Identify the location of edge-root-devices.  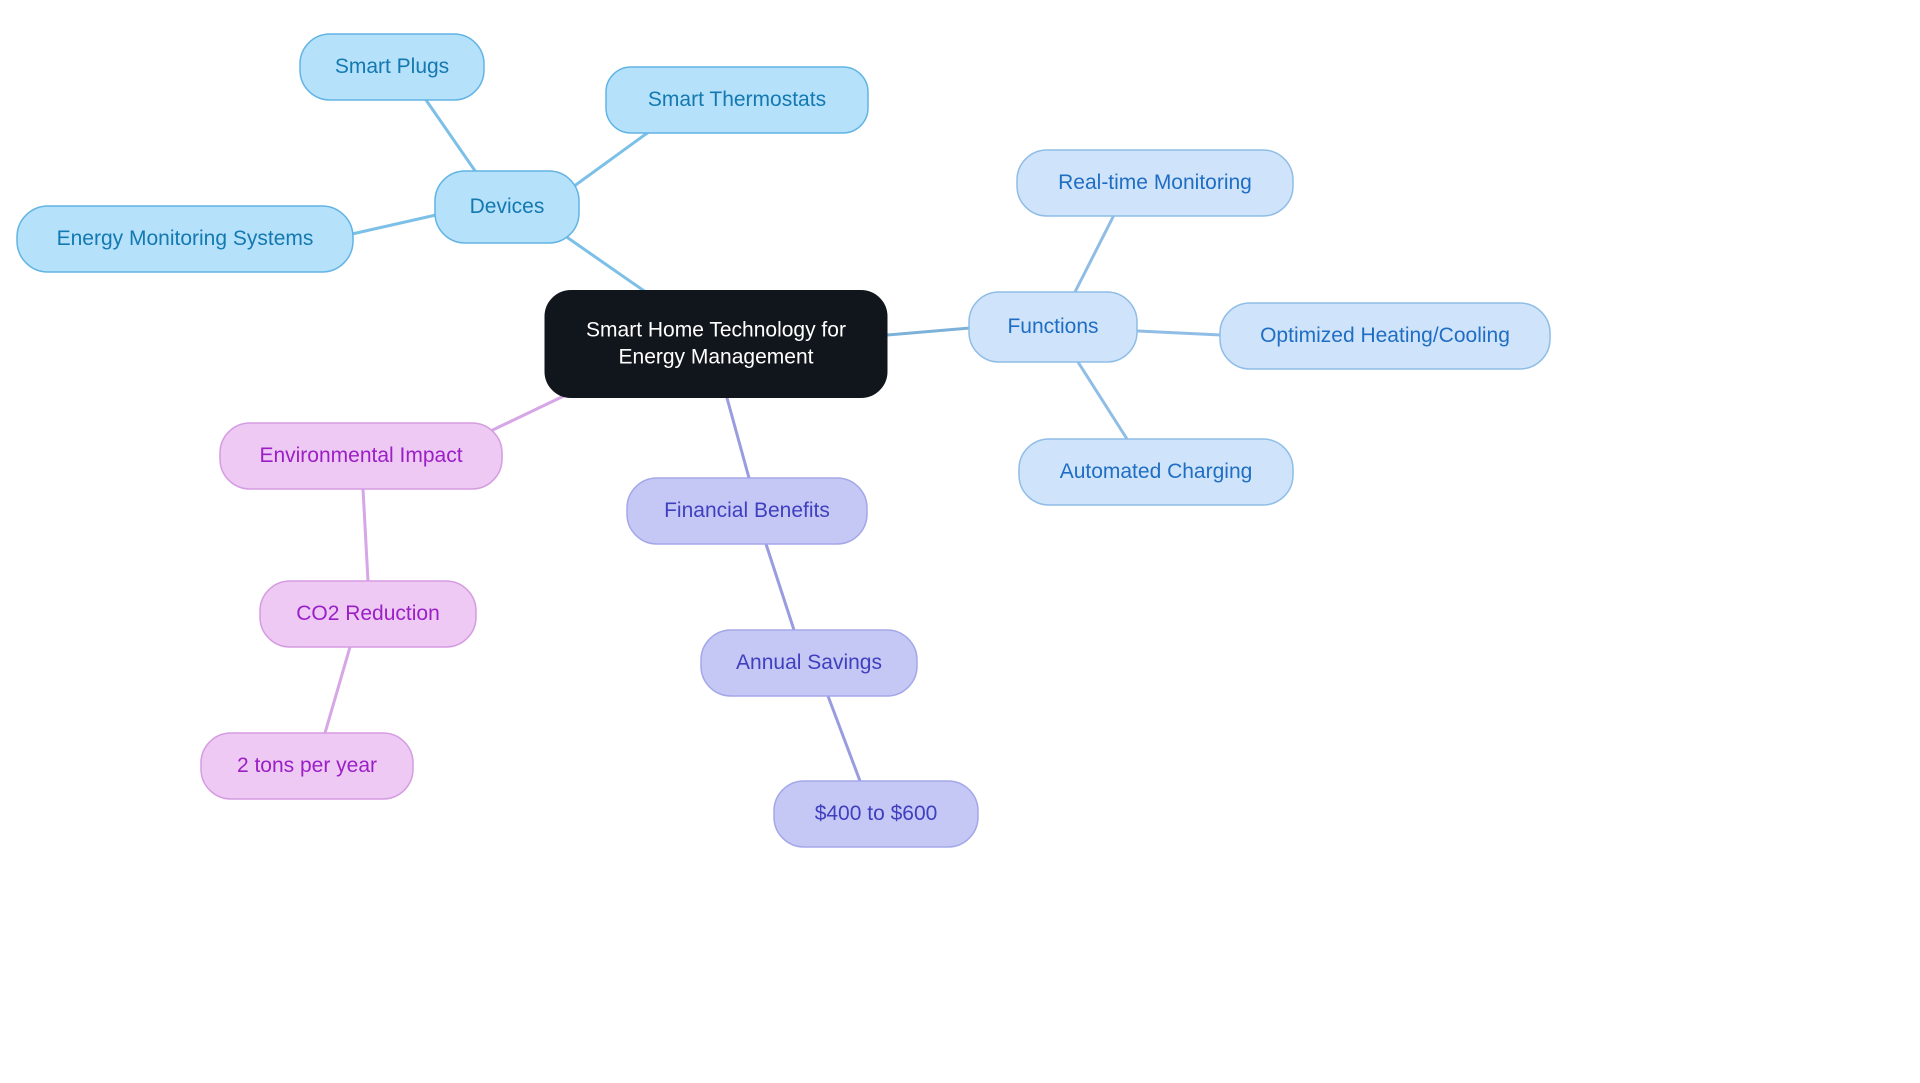
(609, 266).